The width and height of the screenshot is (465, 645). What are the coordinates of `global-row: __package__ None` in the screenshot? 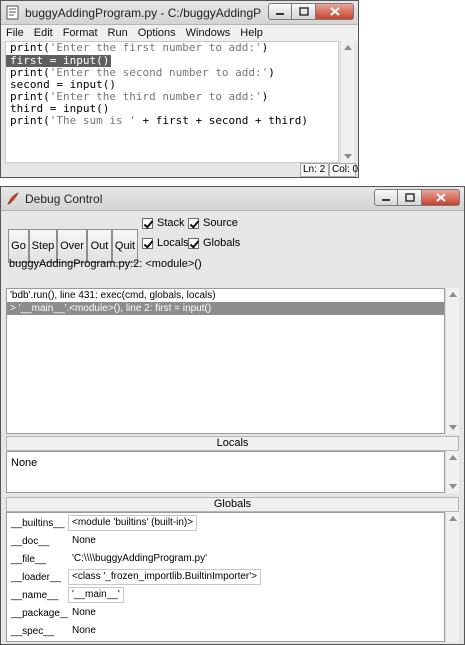 It's located at (225, 614).